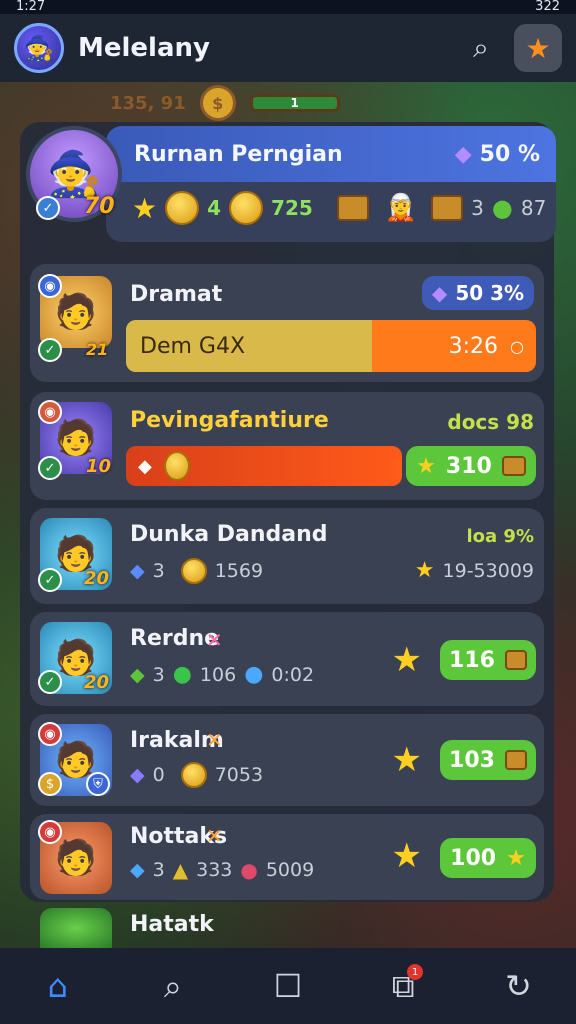  What do you see at coordinates (502, 208) in the screenshot?
I see `leaf-icon: ●` at bounding box center [502, 208].